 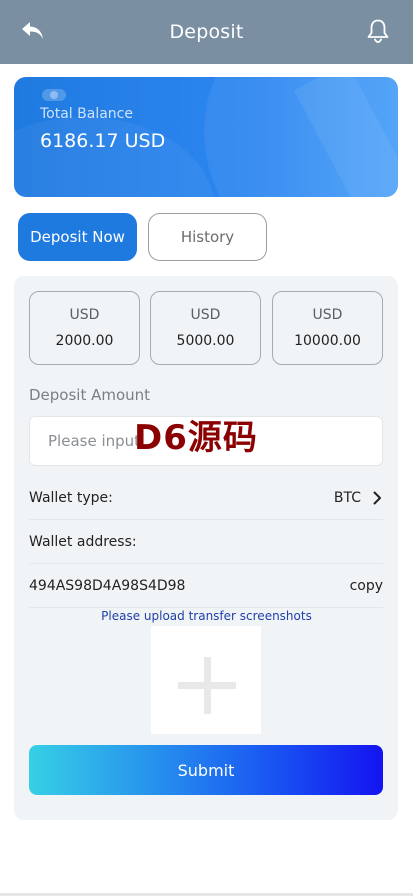 I want to click on wallet-address-row: Wallet address:, so click(x=206, y=542).